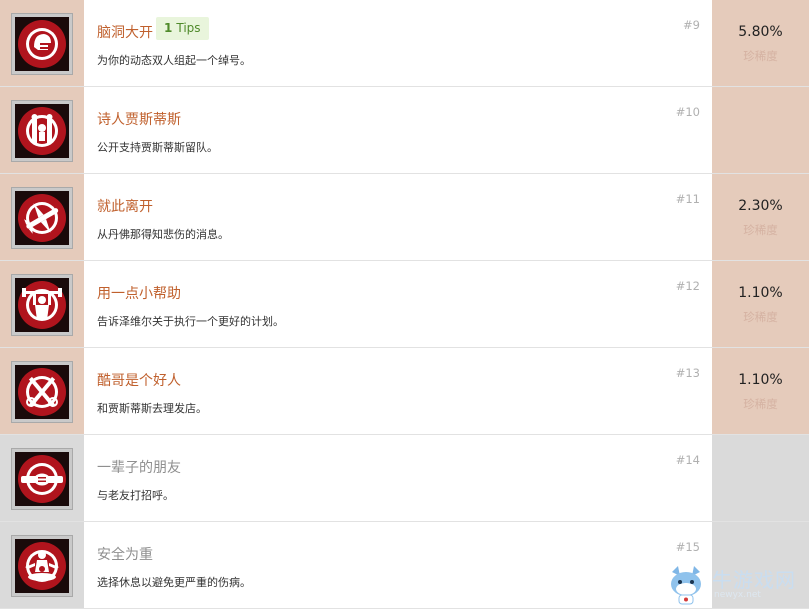 This screenshot has height=611, width=809. Describe the element at coordinates (42, 218) in the screenshot. I see `airplane-icon` at that location.